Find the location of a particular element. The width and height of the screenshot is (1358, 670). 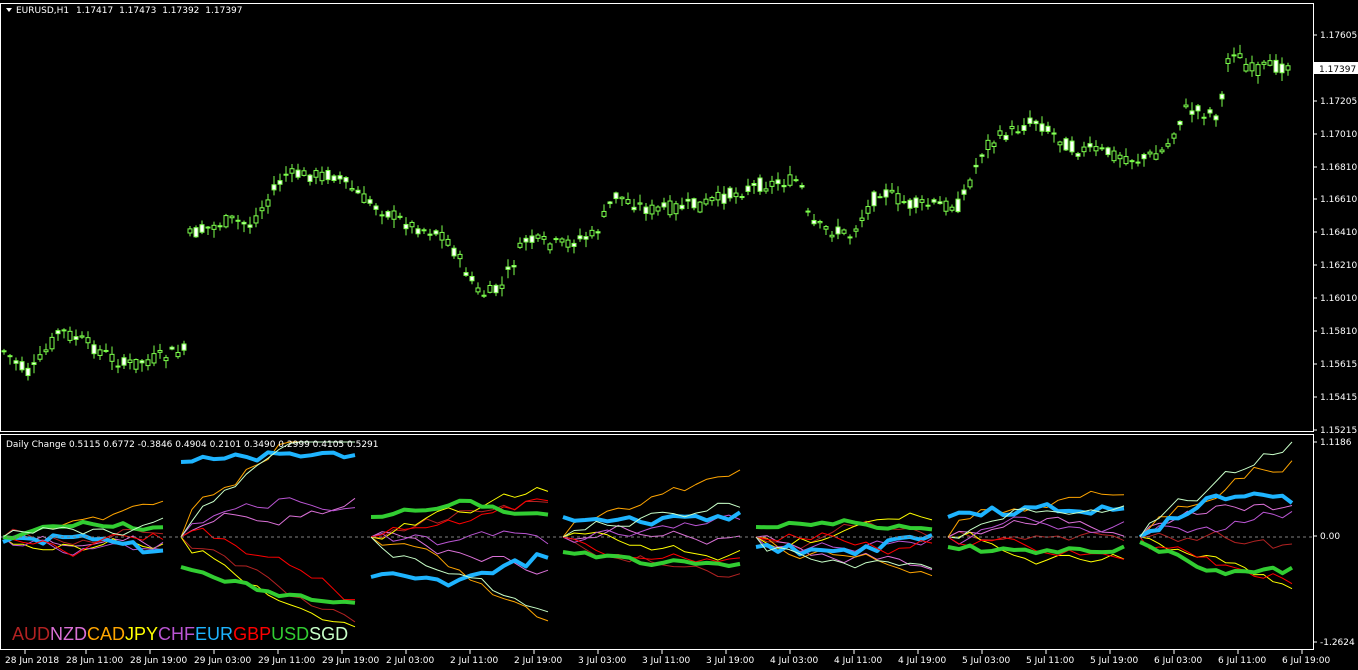

time-tick-label: 29 Jun 19:00 is located at coordinates (350, 661).